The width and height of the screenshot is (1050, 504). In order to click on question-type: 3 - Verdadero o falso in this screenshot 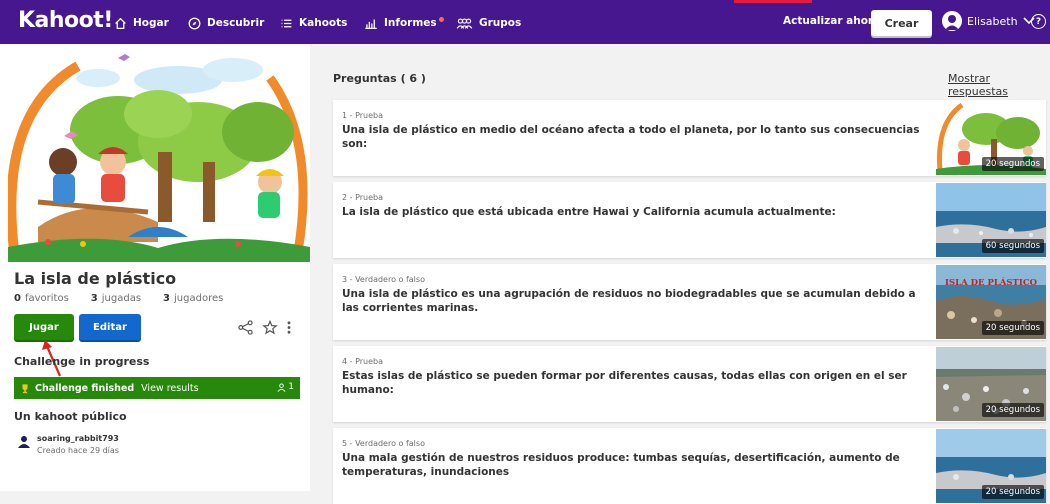, I will do `click(383, 279)`.